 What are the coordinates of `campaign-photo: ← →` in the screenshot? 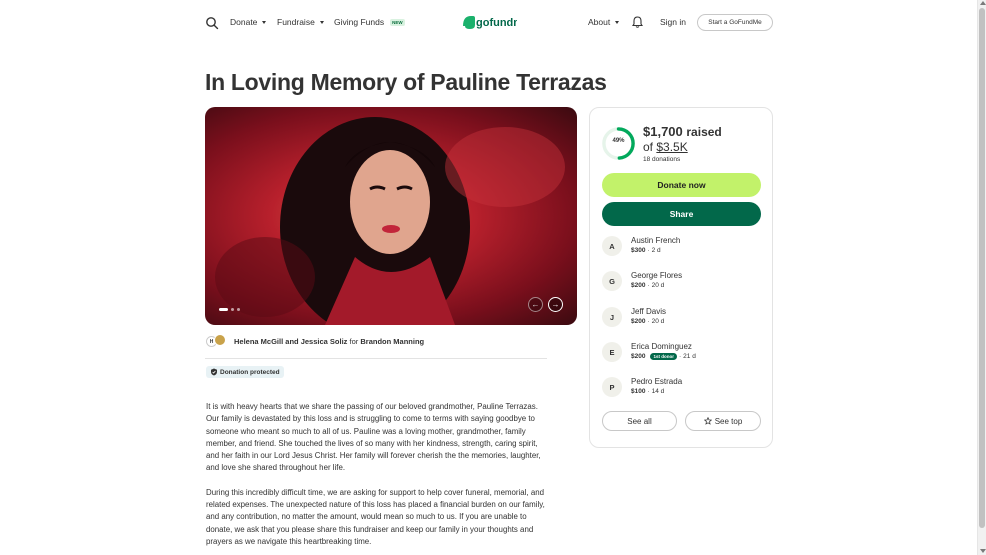 It's located at (391, 216).